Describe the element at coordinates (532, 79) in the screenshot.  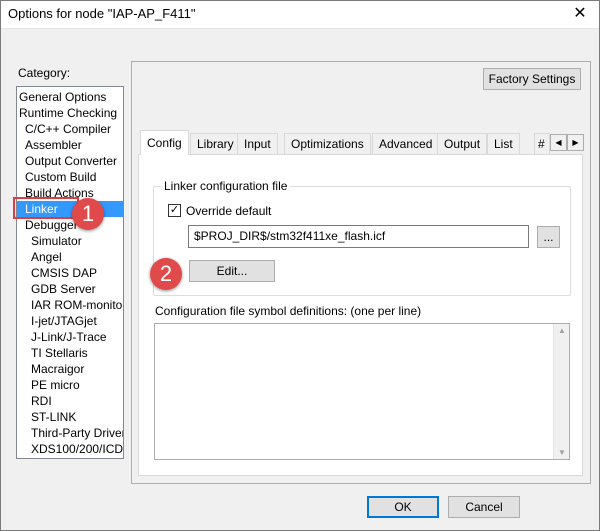
I see `factory-settings-button: Factory Settings` at that location.